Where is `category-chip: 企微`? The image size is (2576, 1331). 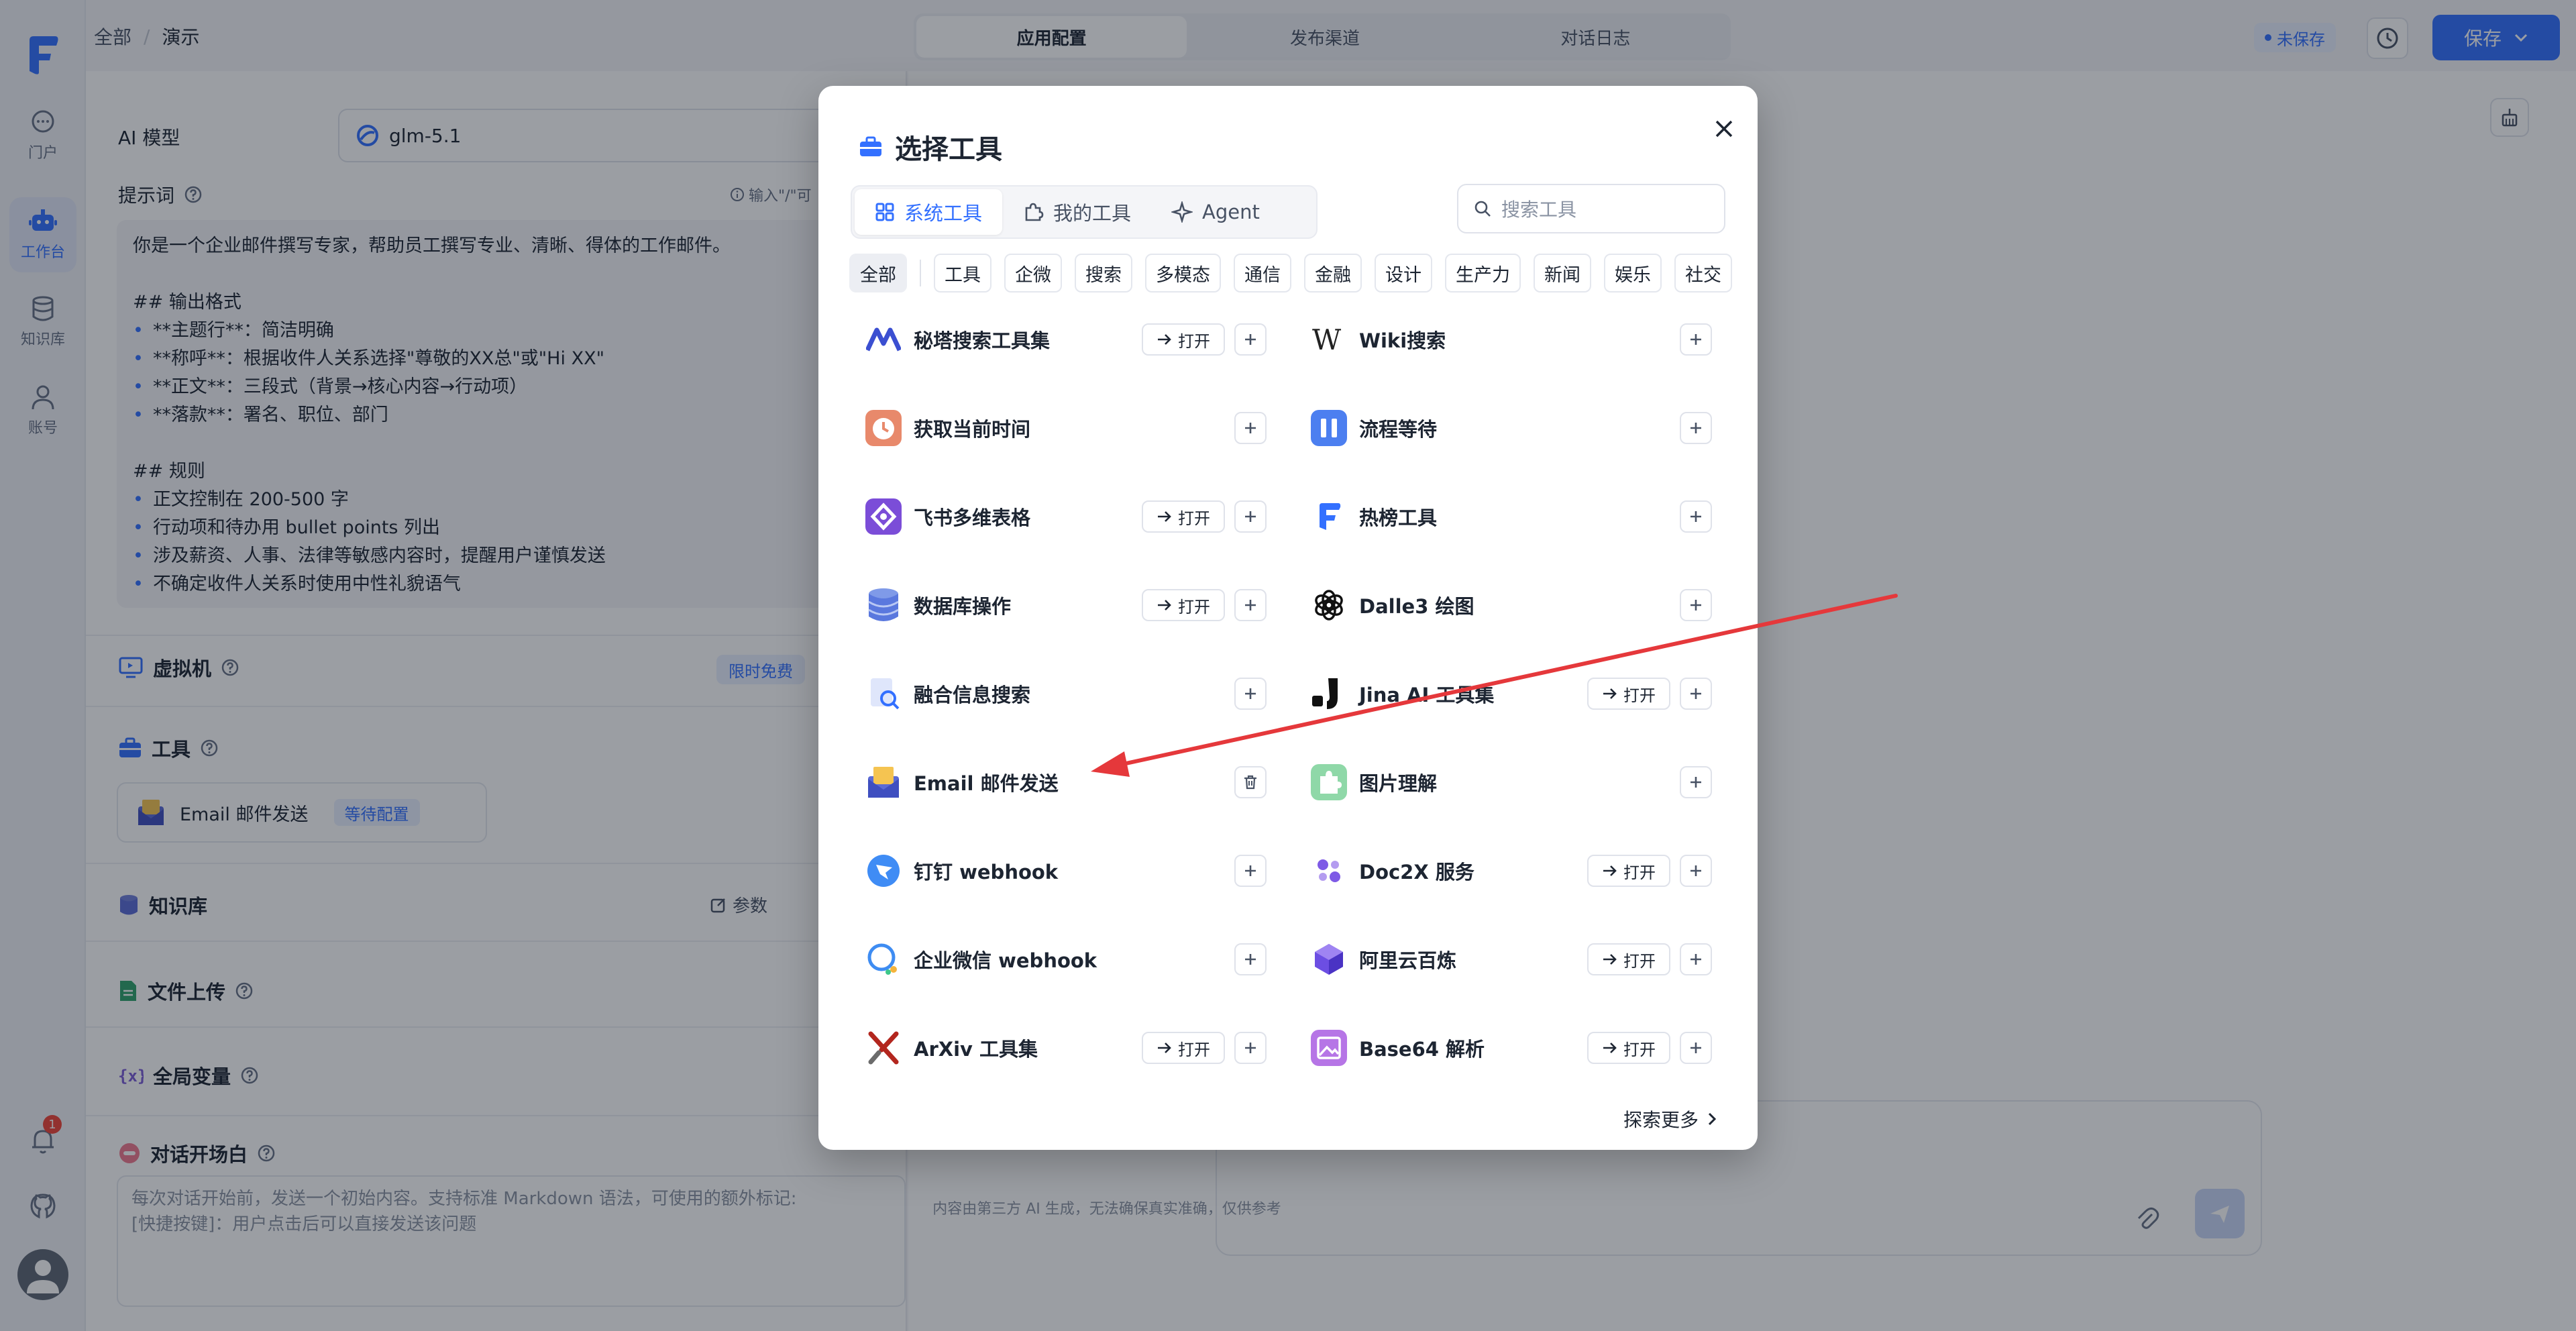
category-chip: 企微 is located at coordinates (1033, 273).